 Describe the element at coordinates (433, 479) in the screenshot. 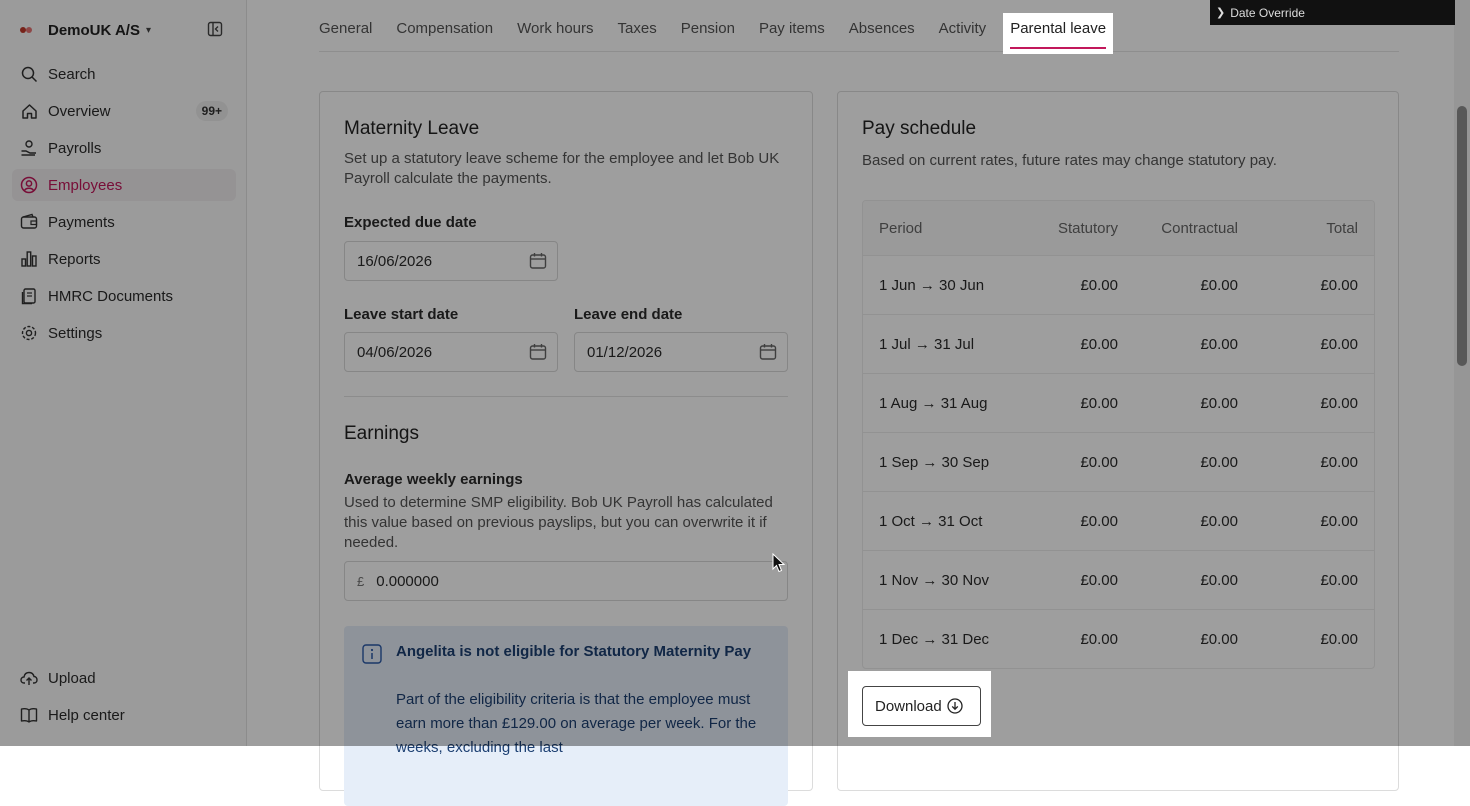

I see `awe-label: Average weekly earnings` at that location.